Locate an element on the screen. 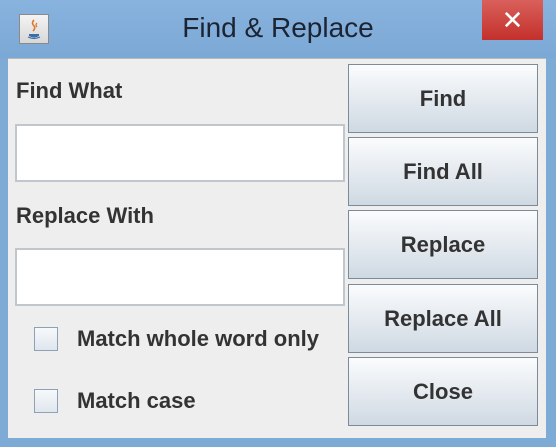  find-button: Find is located at coordinates (443, 98).